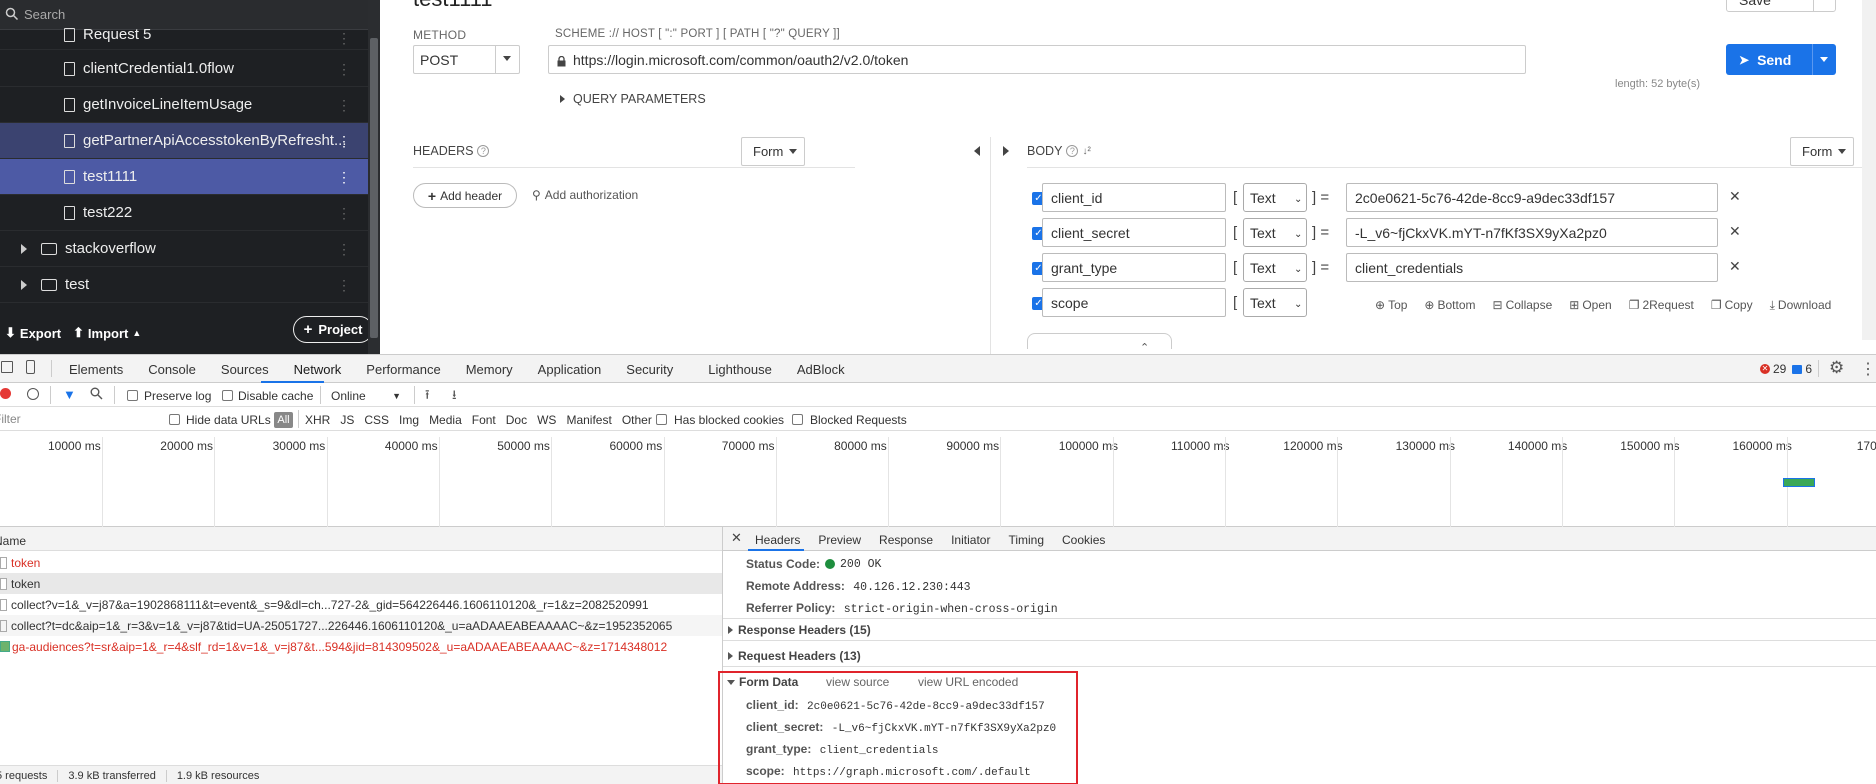 The height and width of the screenshot is (784, 1876). What do you see at coordinates (465, 195) in the screenshot?
I see `add-header-button: + Add header` at bounding box center [465, 195].